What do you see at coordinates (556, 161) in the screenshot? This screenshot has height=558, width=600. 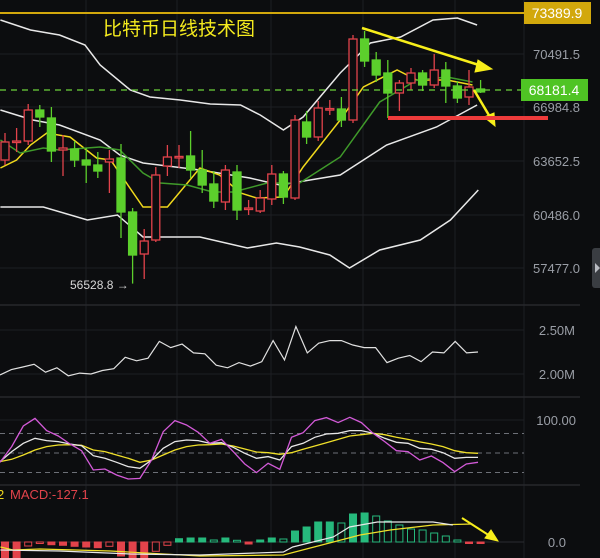 I see `price-axis-tick: 63652.5` at bounding box center [556, 161].